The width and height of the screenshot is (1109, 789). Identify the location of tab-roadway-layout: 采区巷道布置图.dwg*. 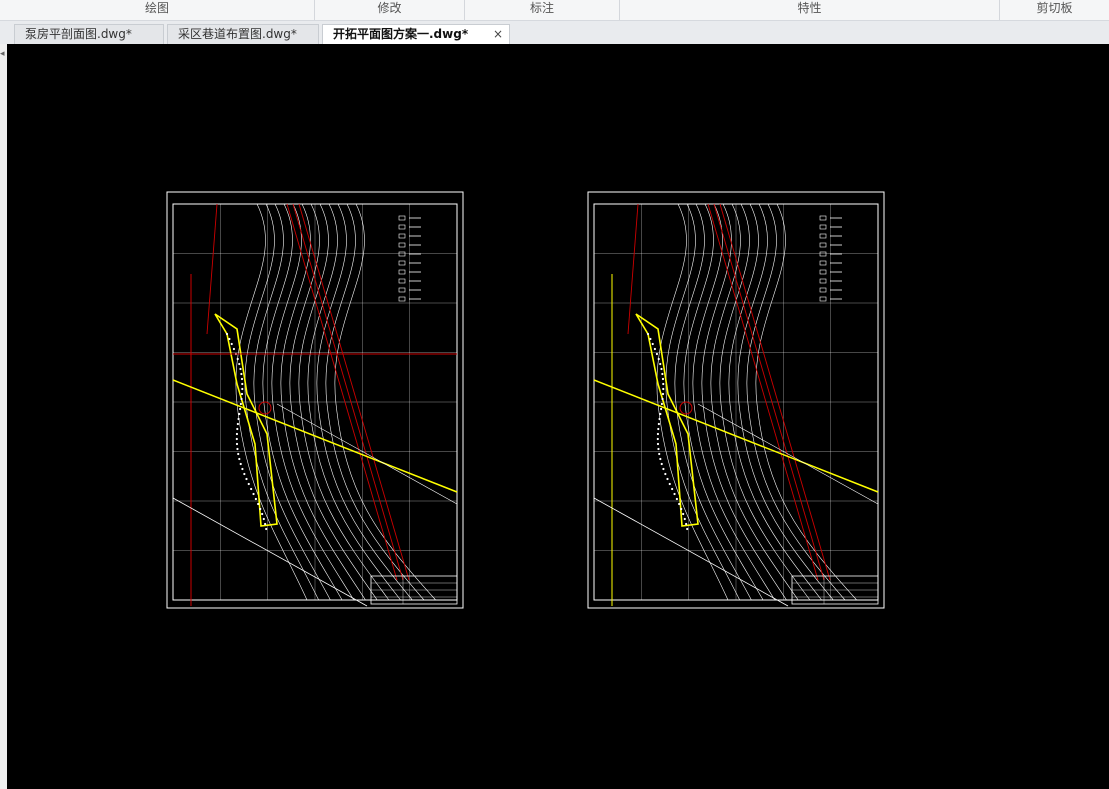
(243, 34).